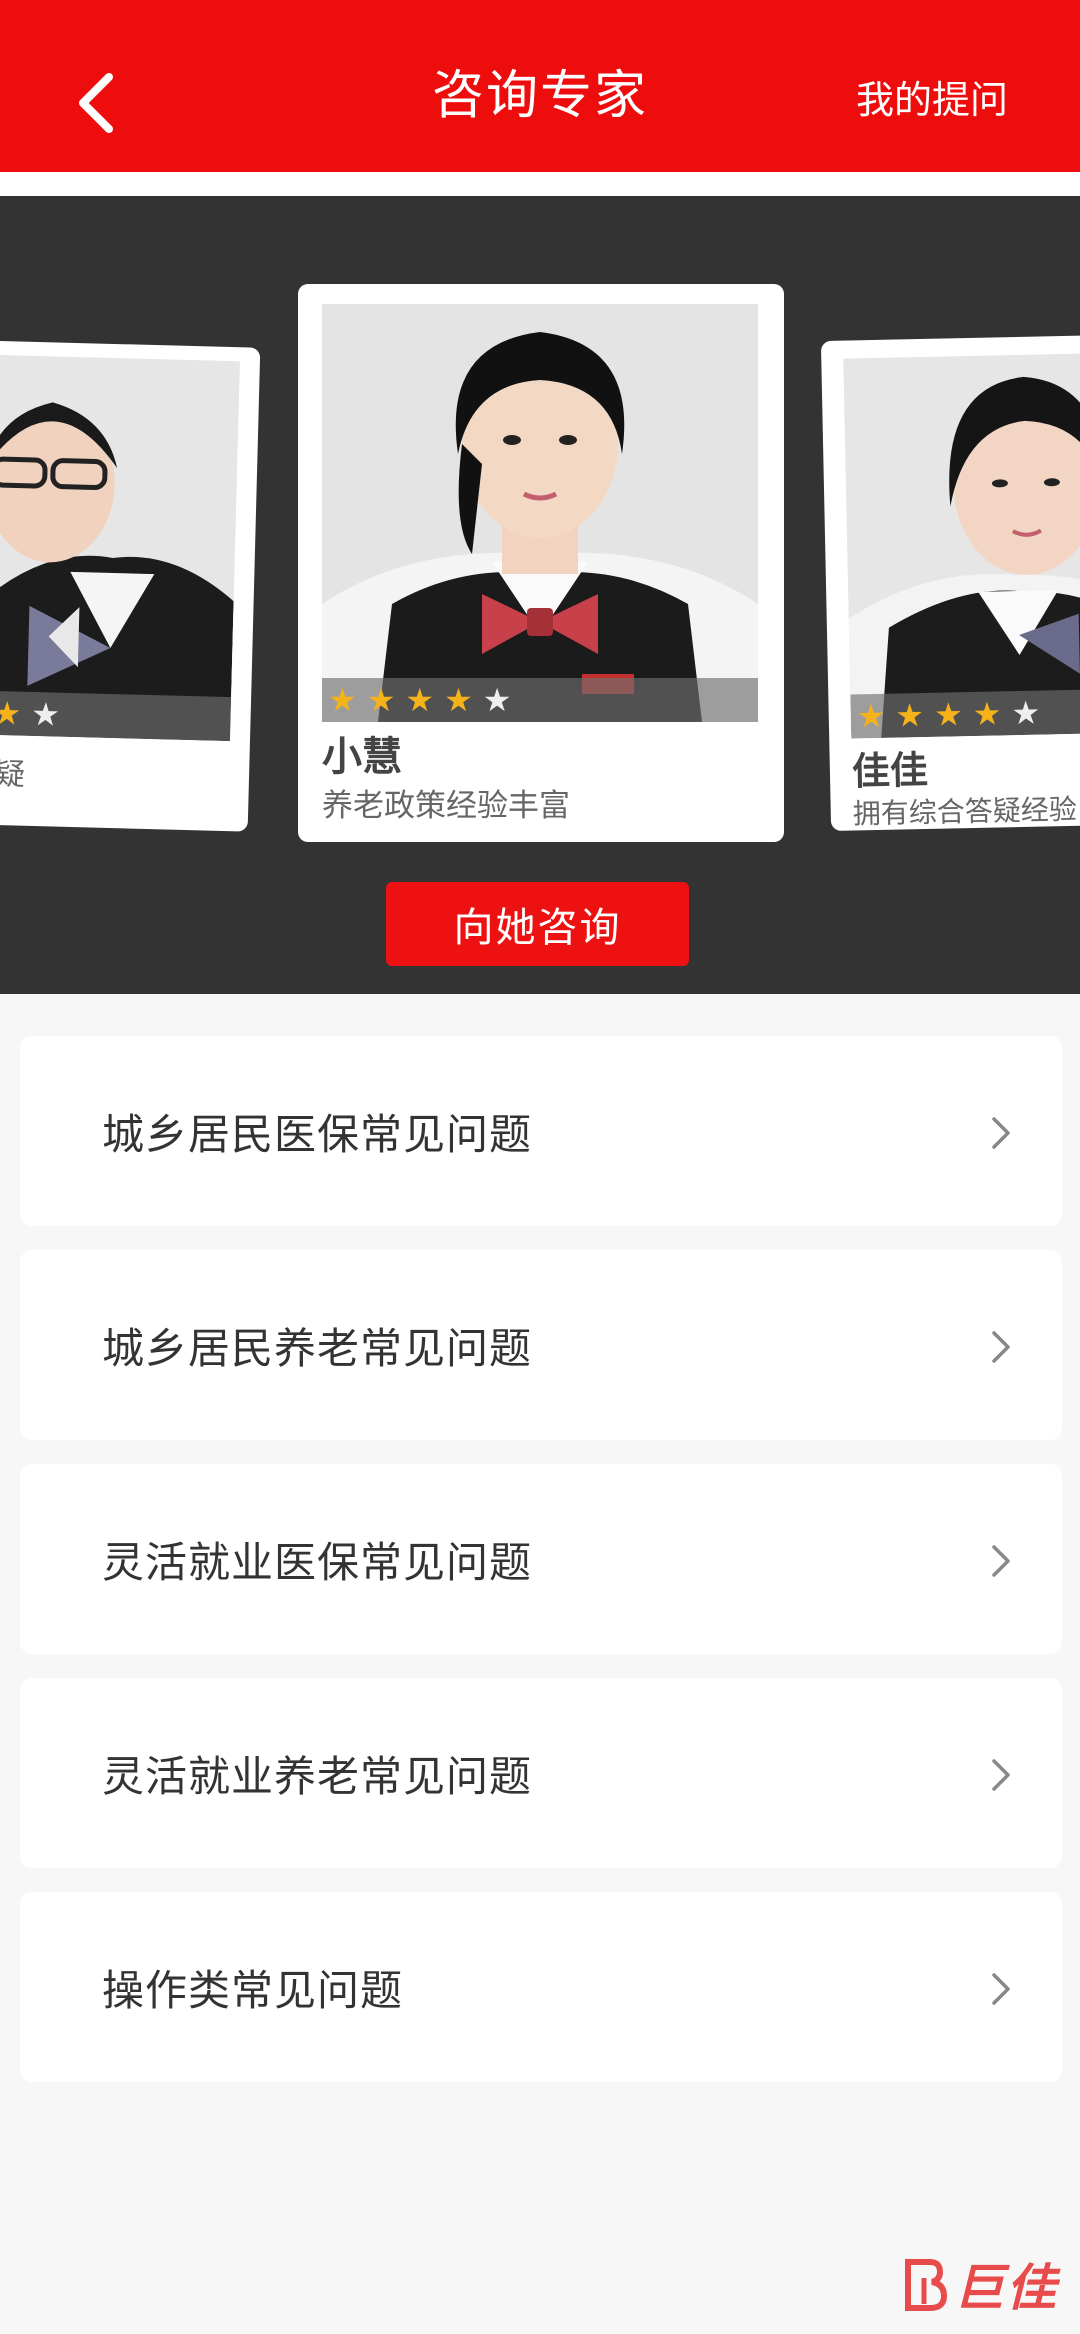 Image resolution: width=1080 pixels, height=2334 pixels. I want to click on top-bar: 咨询专家 我的提问, so click(540, 86).